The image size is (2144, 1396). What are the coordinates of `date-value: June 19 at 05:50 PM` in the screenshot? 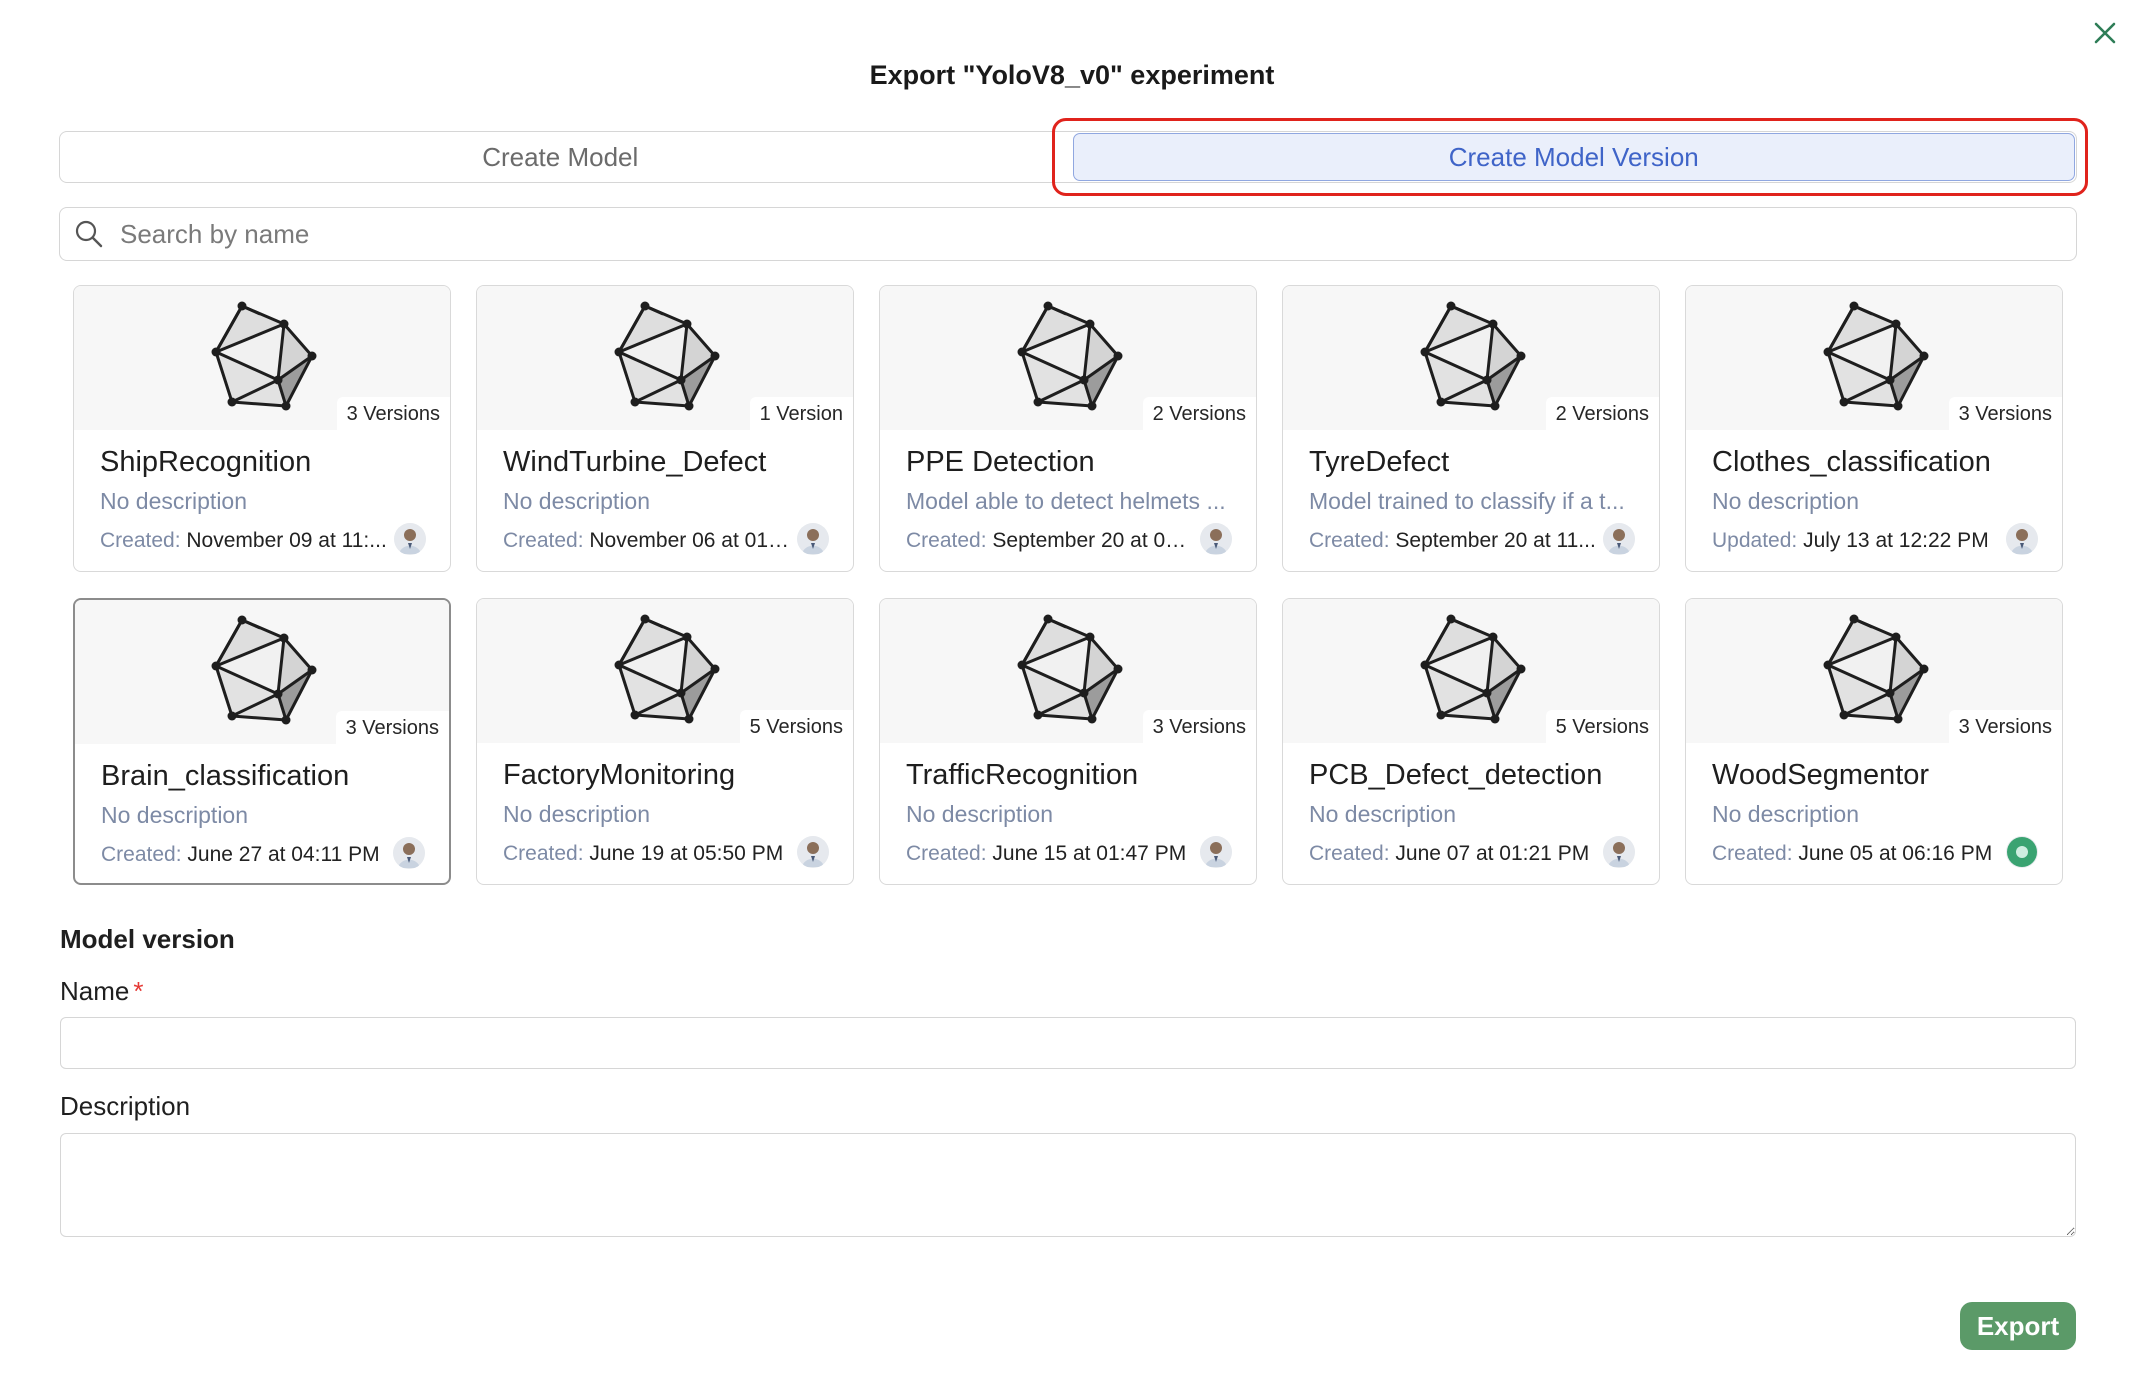 It's located at (686, 853).